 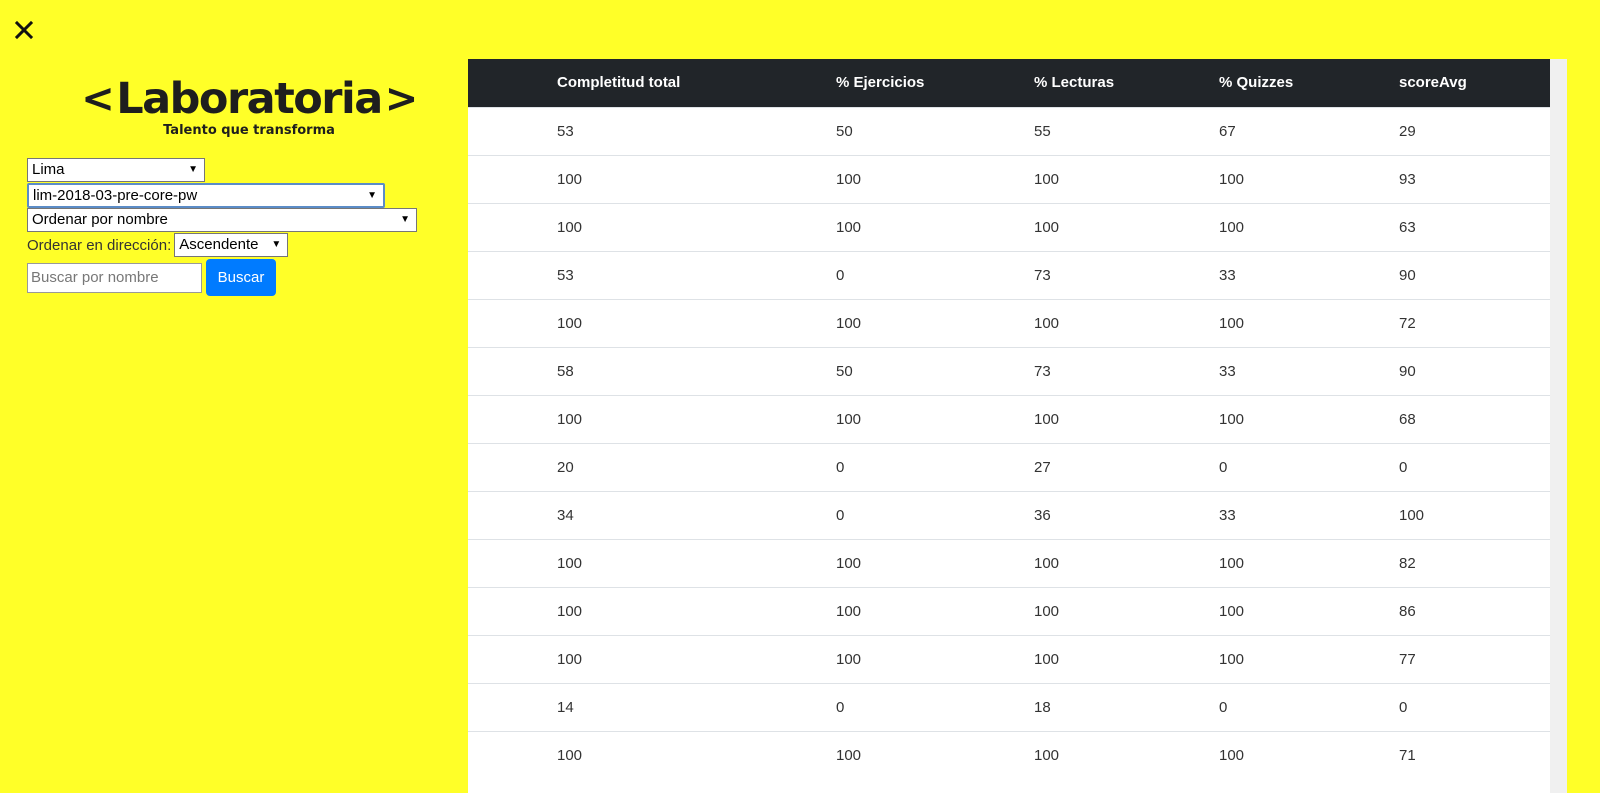 I want to click on table-row: 34 0 36 33 100, so click(x=1009, y=514).